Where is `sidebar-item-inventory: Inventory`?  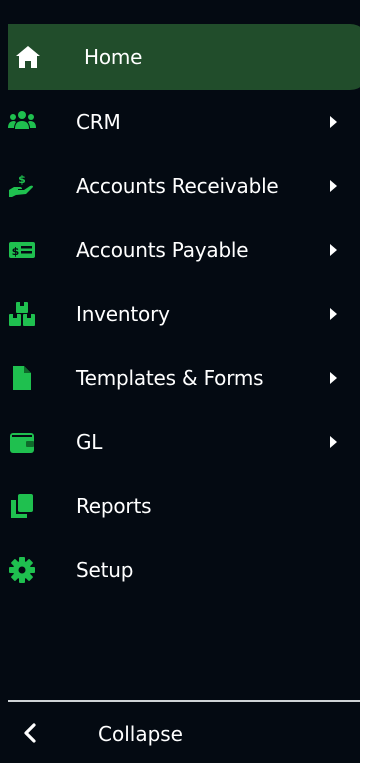 sidebar-item-inventory: Inventory is located at coordinates (180, 314).